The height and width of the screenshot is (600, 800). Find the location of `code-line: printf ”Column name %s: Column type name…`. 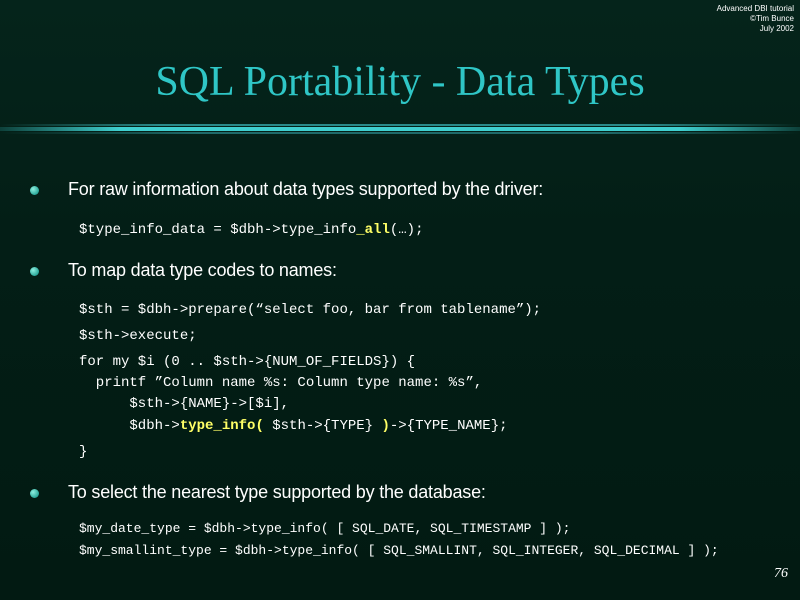

code-line: printf ”Column name %s: Column type name… is located at coordinates (281, 383).